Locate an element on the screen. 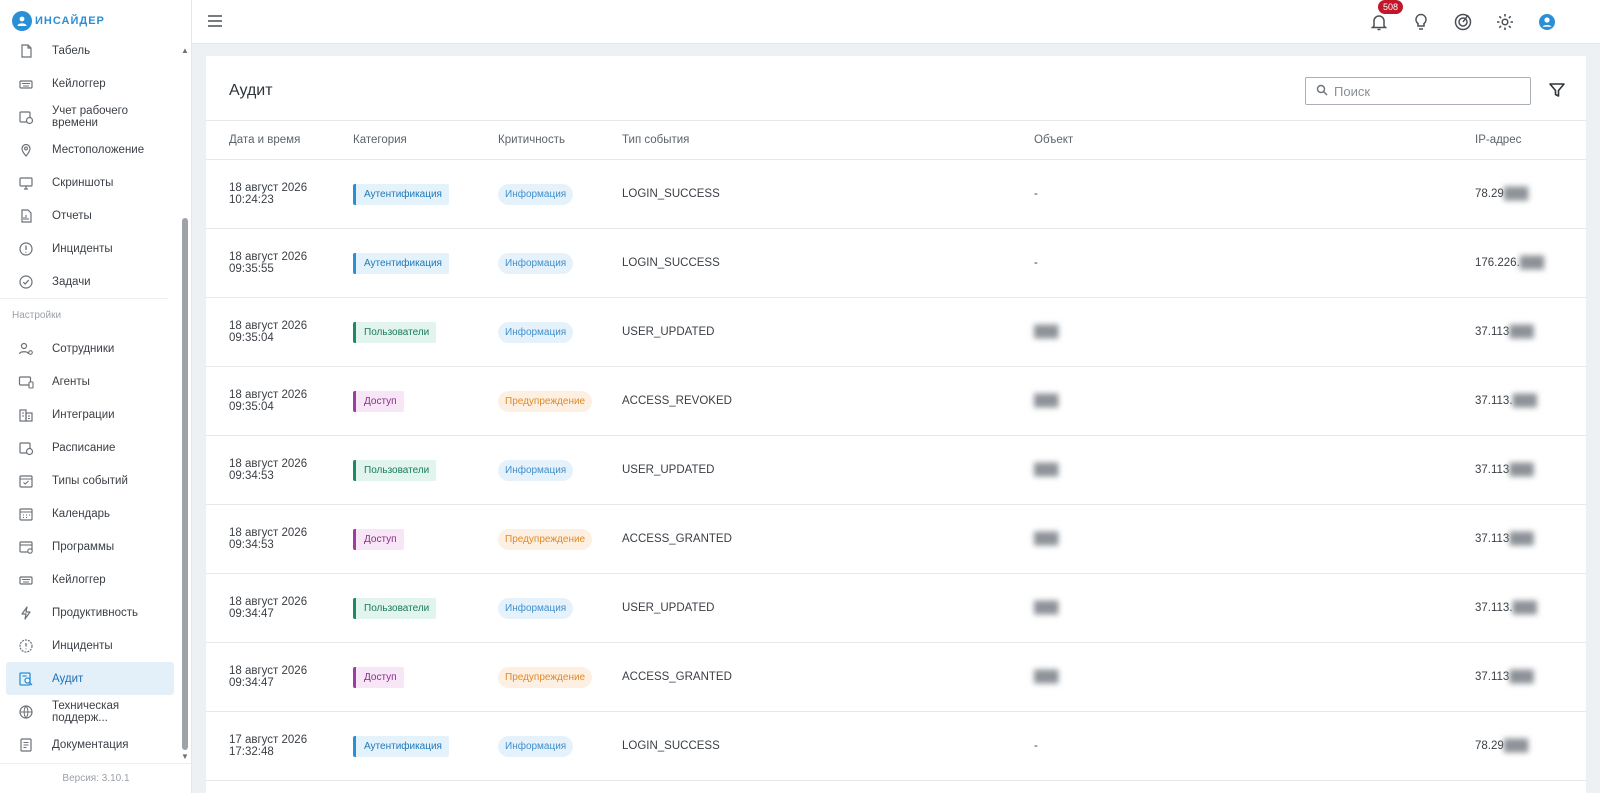 The image size is (1600, 793). sidebar-scrollbar: ▲ ▼ is located at coordinates (185, 403).